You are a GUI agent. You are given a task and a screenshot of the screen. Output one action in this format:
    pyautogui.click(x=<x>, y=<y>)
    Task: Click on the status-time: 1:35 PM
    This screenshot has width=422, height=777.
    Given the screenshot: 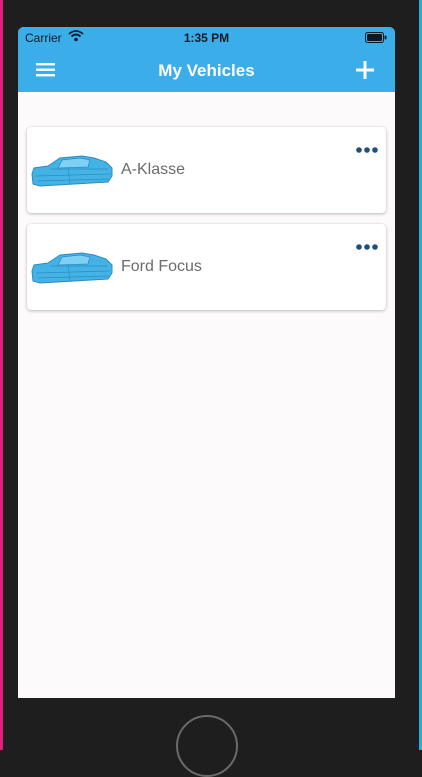 What is the action you would take?
    pyautogui.click(x=206, y=38)
    